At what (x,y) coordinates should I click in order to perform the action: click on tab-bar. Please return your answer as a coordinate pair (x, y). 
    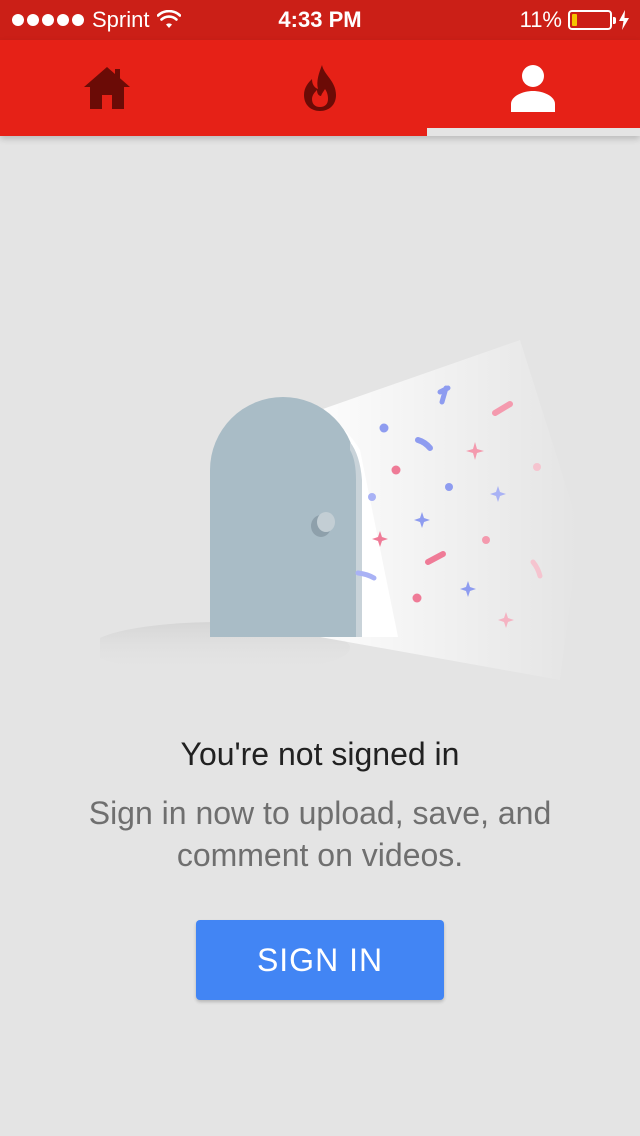
    Looking at the image, I should click on (320, 88).